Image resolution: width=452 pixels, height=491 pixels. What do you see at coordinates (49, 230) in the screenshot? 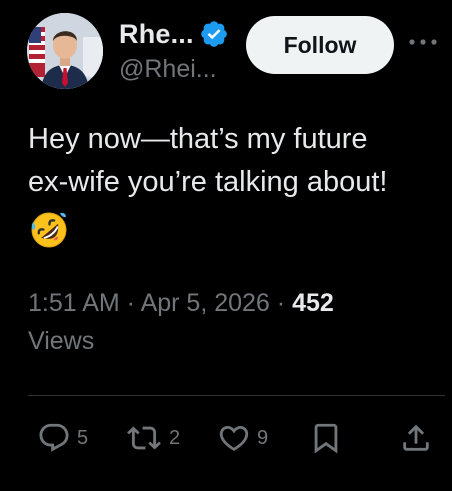
I see `rolling-on-floor-laughing-emoji-icon` at bounding box center [49, 230].